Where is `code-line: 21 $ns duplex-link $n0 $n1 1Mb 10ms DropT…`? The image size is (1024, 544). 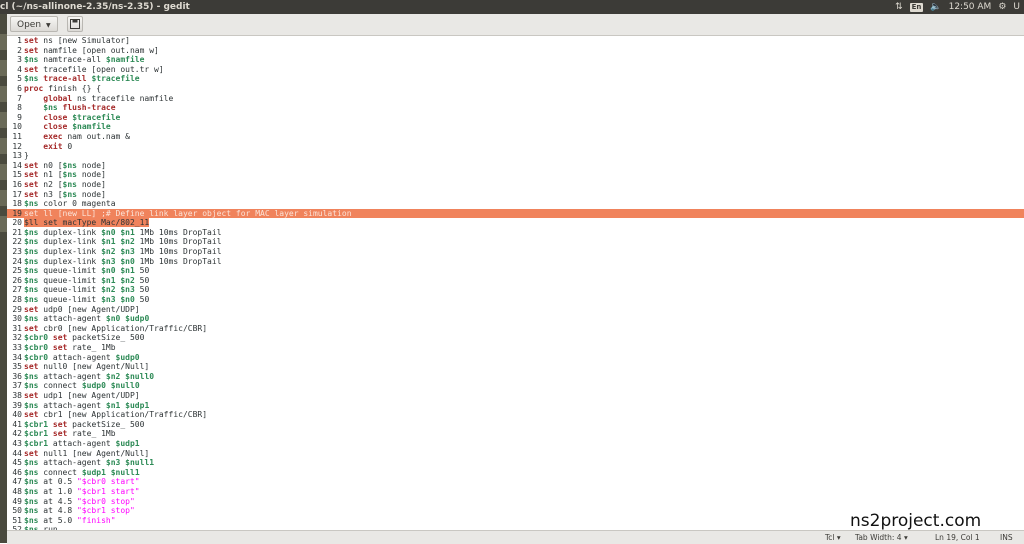
code-line: 21 $ns duplex-link $n0 $n1 1Mb 10ms DropT… is located at coordinates (515, 233).